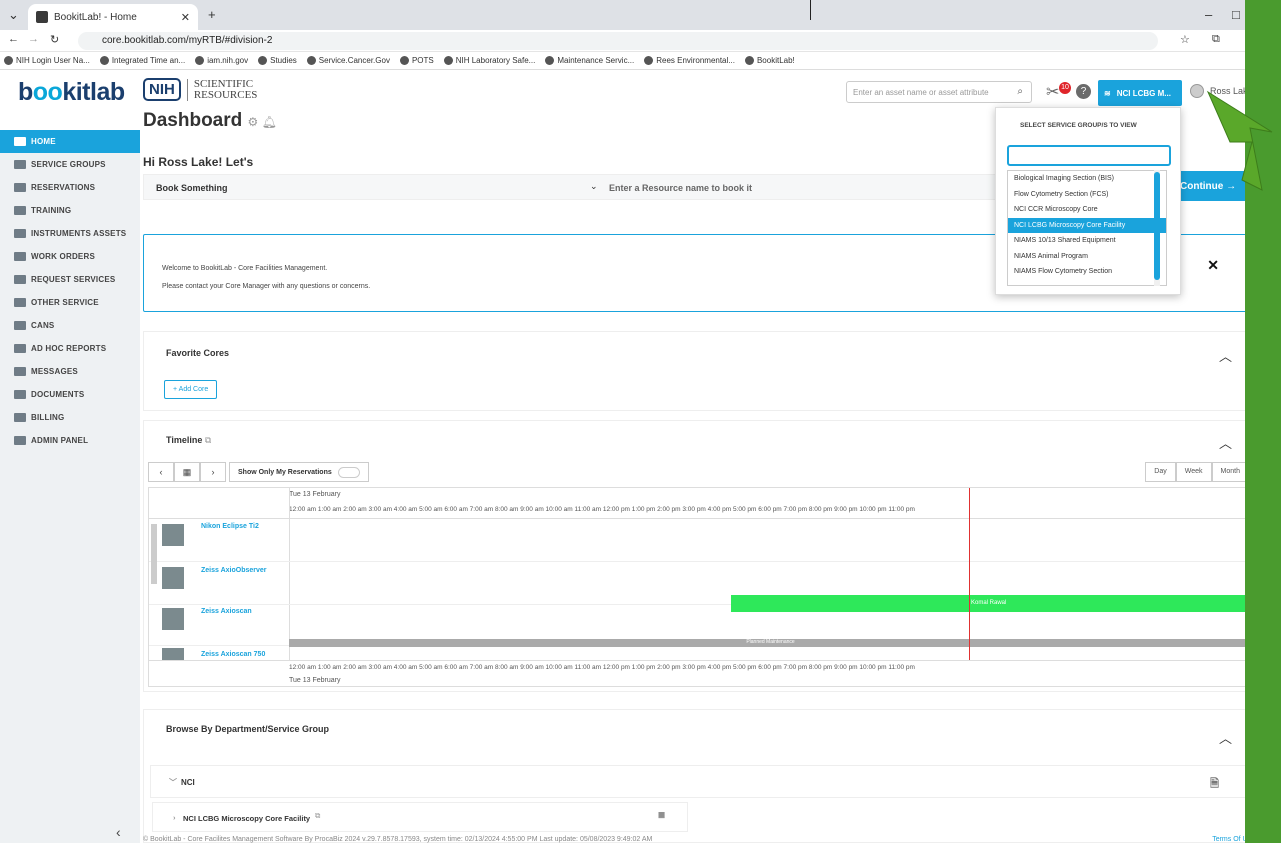  What do you see at coordinates (1087, 241) in the screenshot?
I see `service-group-option: NIAMS 10/13 Shared Equipment` at bounding box center [1087, 241].